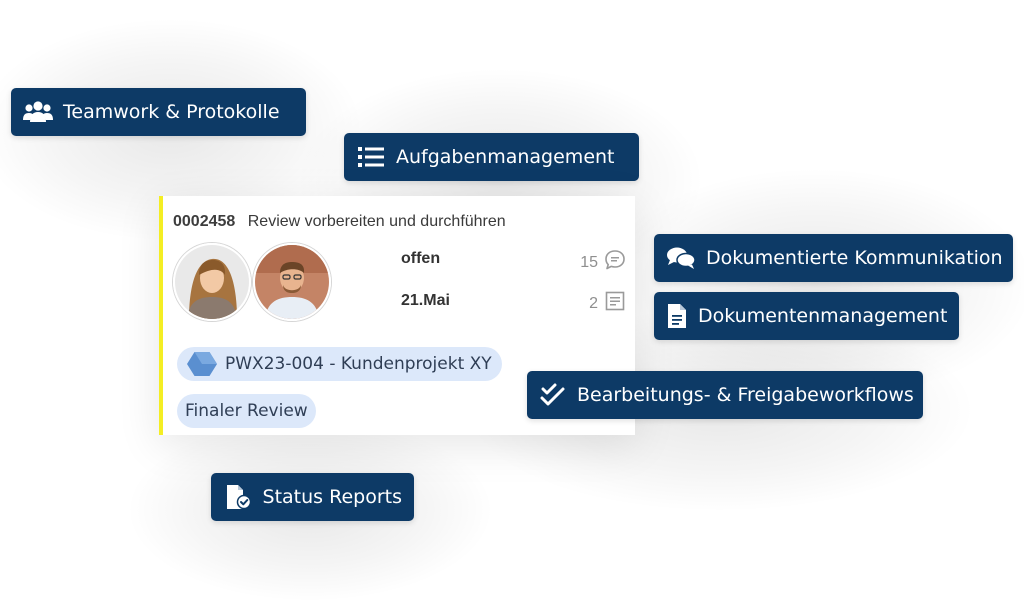  I want to click on task-status: offen, so click(421, 258).